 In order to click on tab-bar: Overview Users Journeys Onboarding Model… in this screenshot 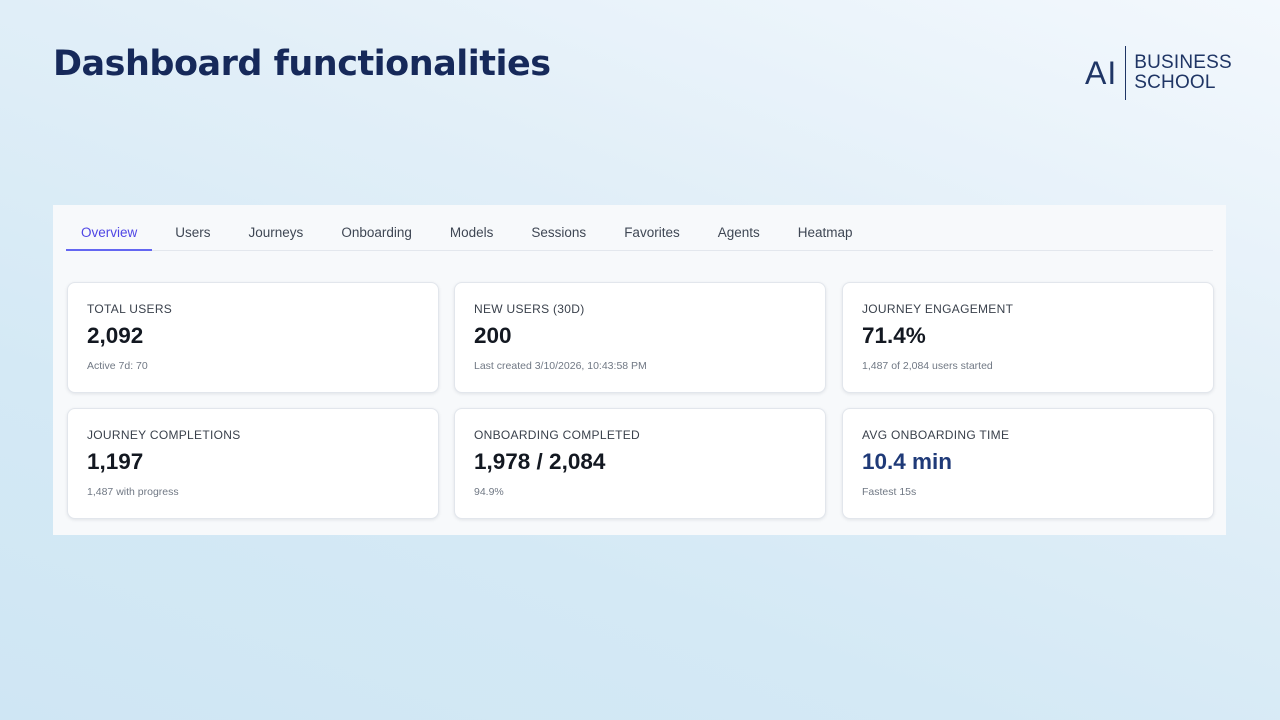, I will do `click(639, 228)`.